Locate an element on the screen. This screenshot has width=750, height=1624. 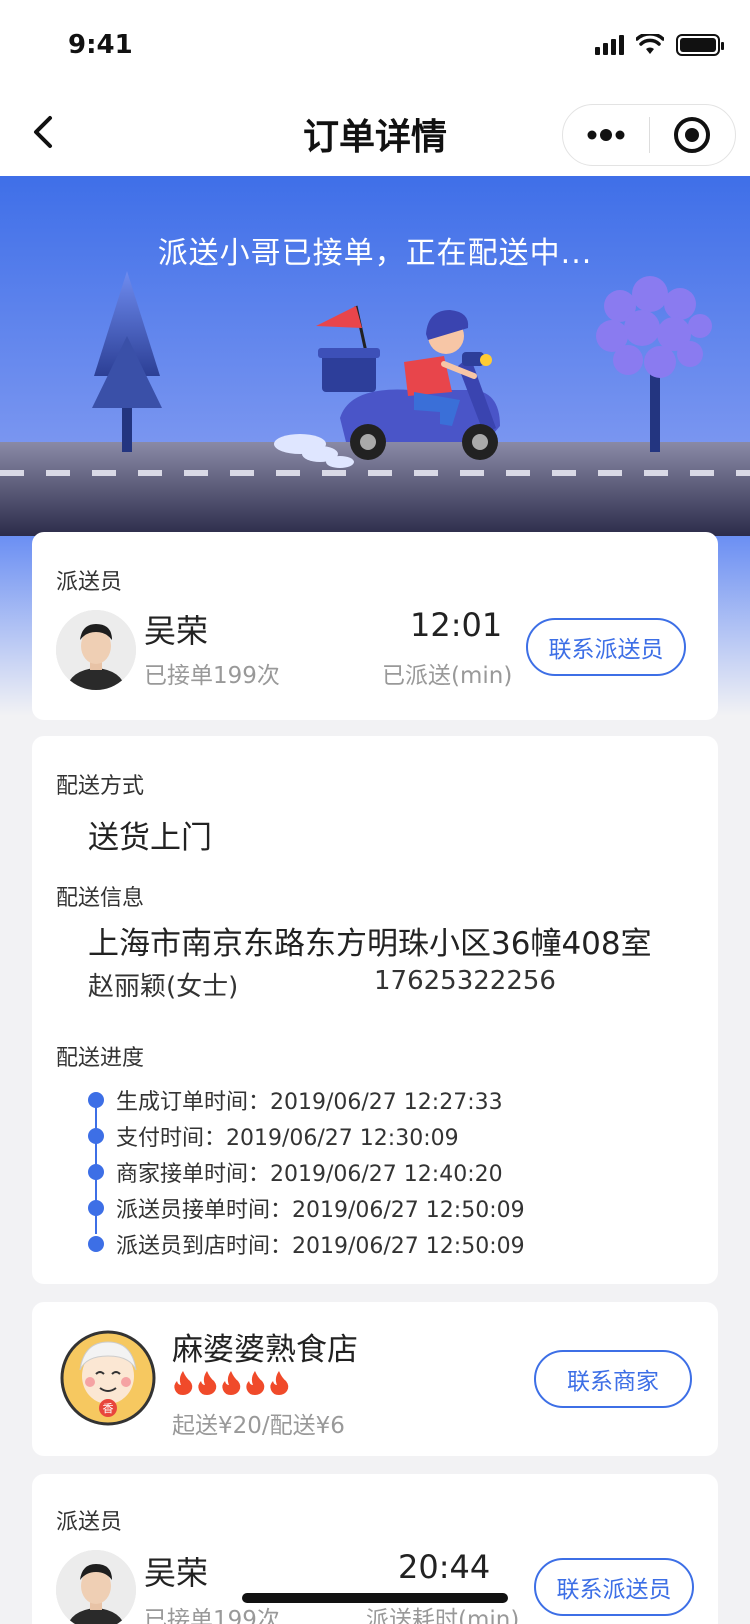
timeline-item: 商家接单时间：2019/06/27 12:40:20 is located at coordinates (388, 1172).